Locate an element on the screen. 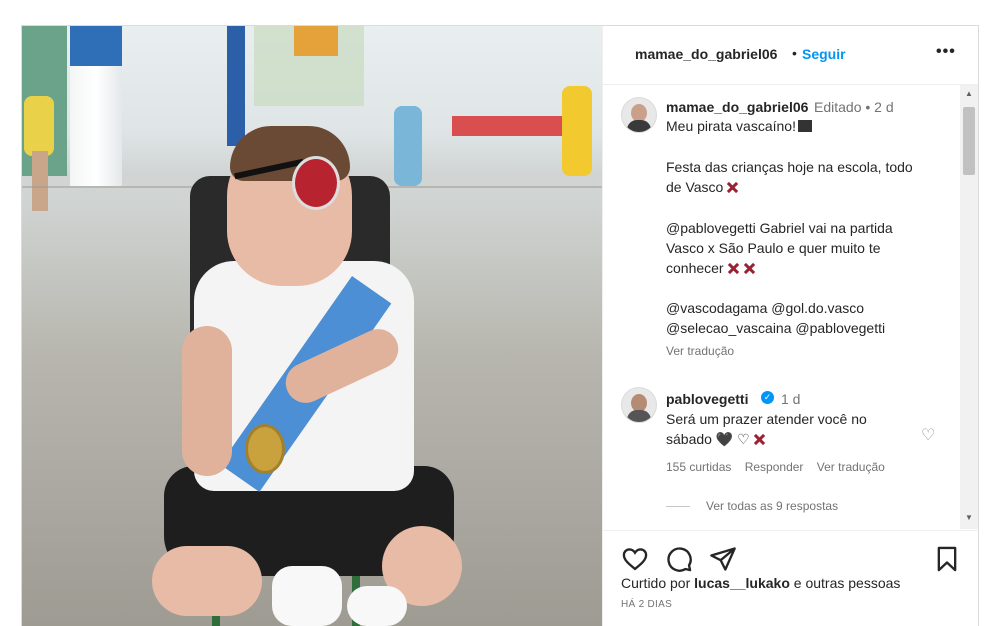  caption-line: @pablovegetti Gabriel vai na partida is located at coordinates (779, 228).